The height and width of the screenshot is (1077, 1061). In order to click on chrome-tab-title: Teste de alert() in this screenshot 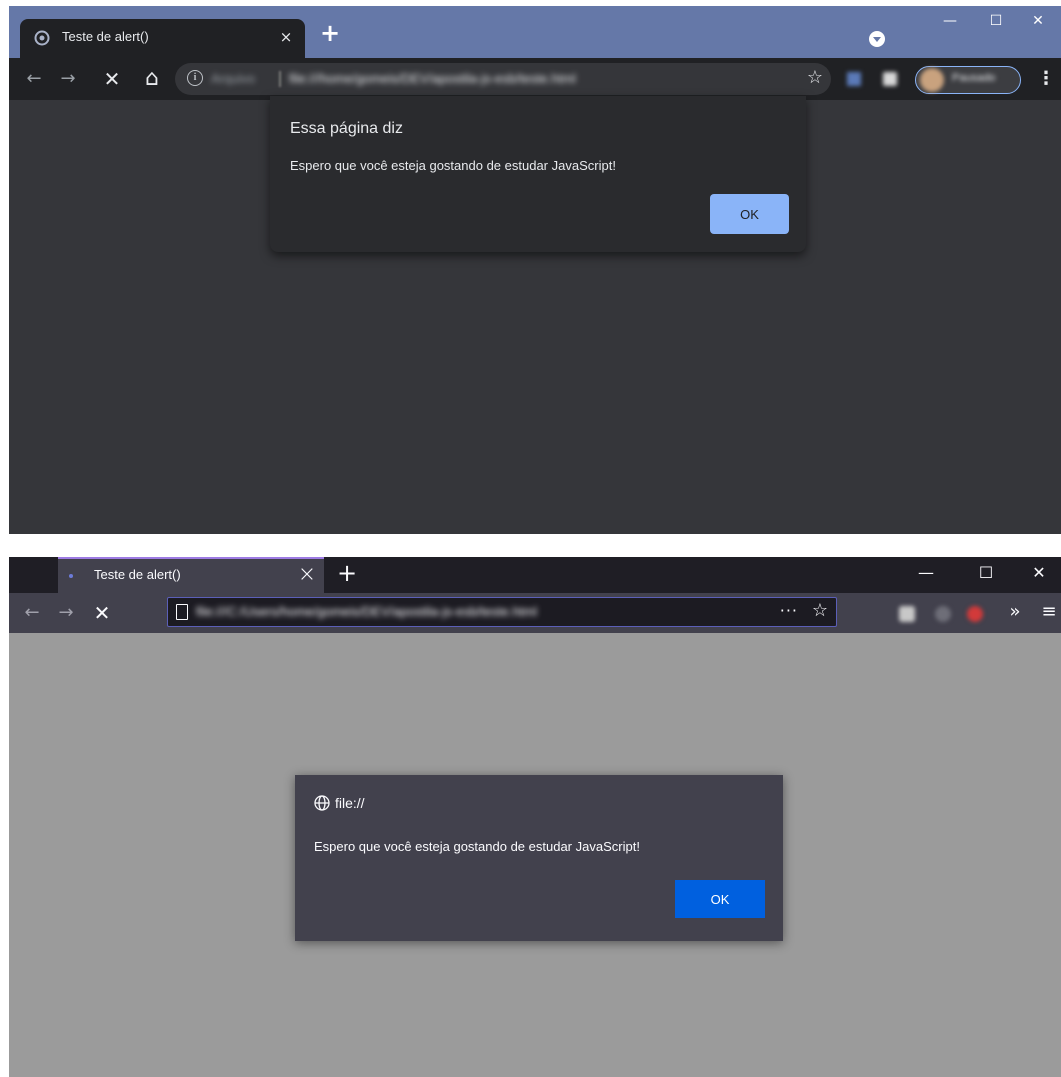, I will do `click(105, 36)`.